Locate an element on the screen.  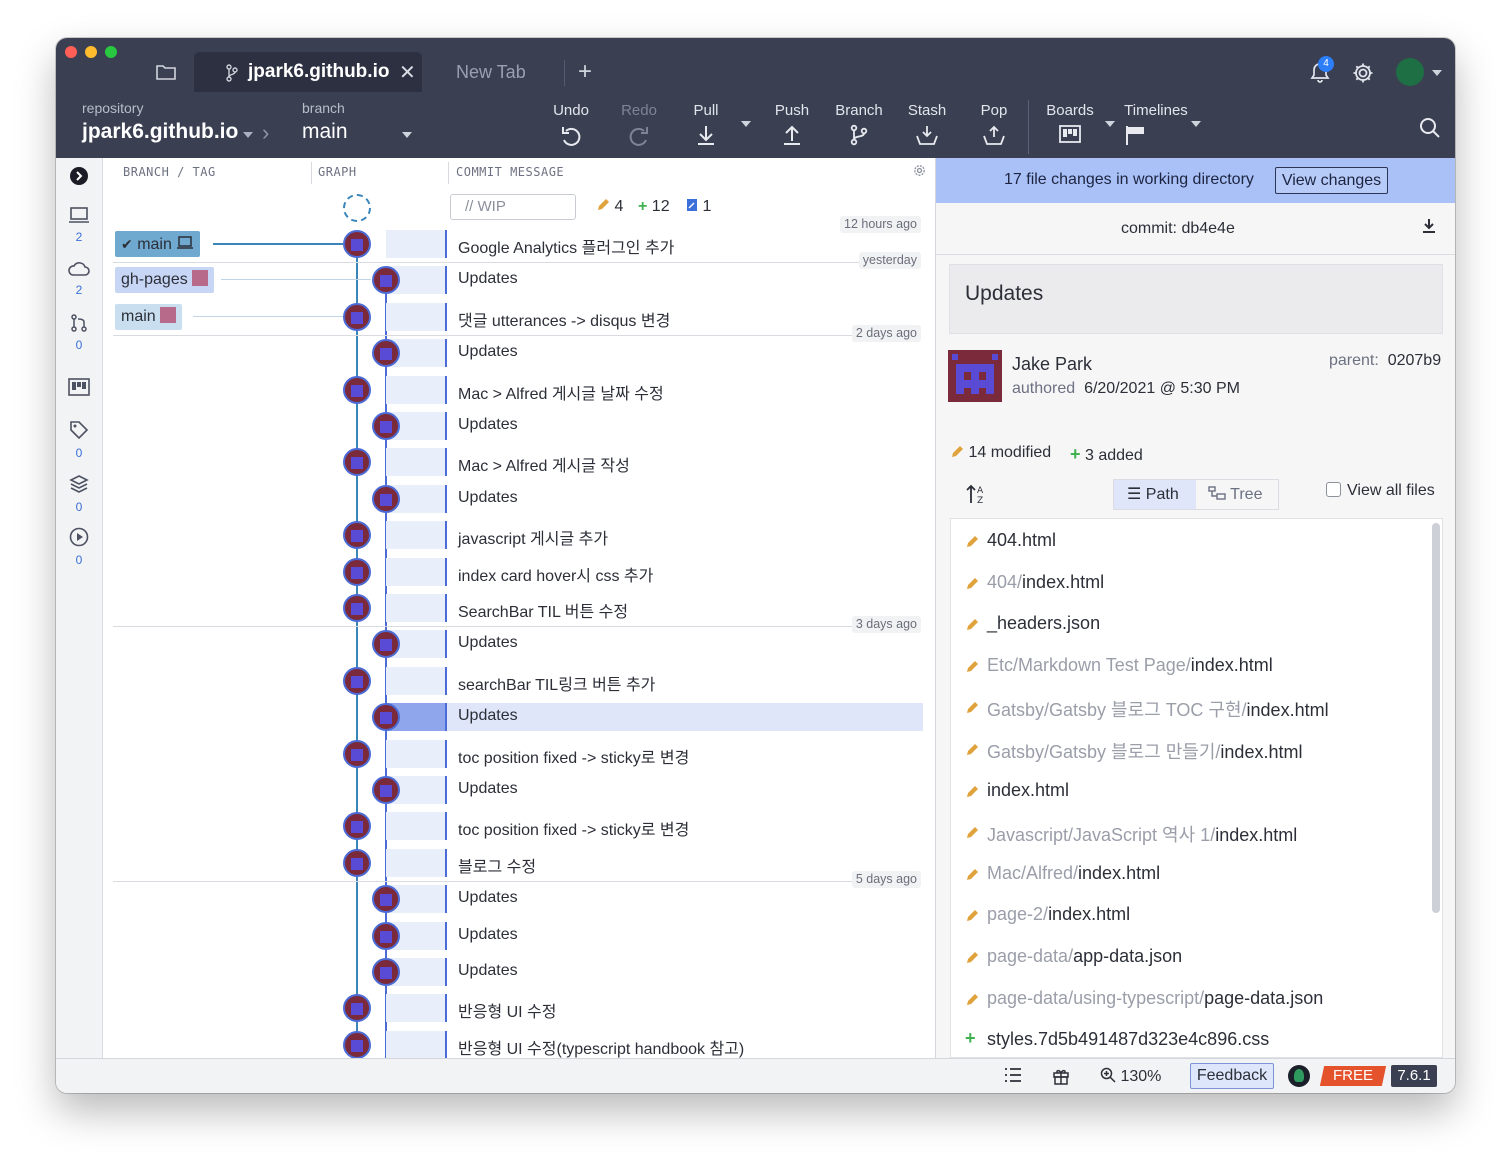
file-row: 404/index.html is located at coordinates (1191, 584).